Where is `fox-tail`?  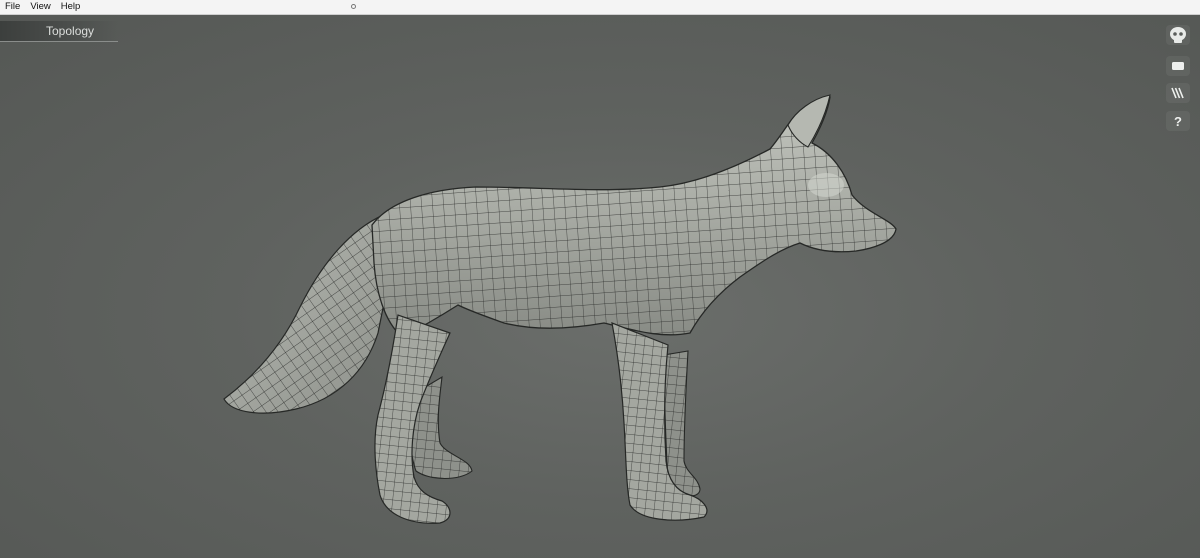
fox-tail is located at coordinates (309, 313).